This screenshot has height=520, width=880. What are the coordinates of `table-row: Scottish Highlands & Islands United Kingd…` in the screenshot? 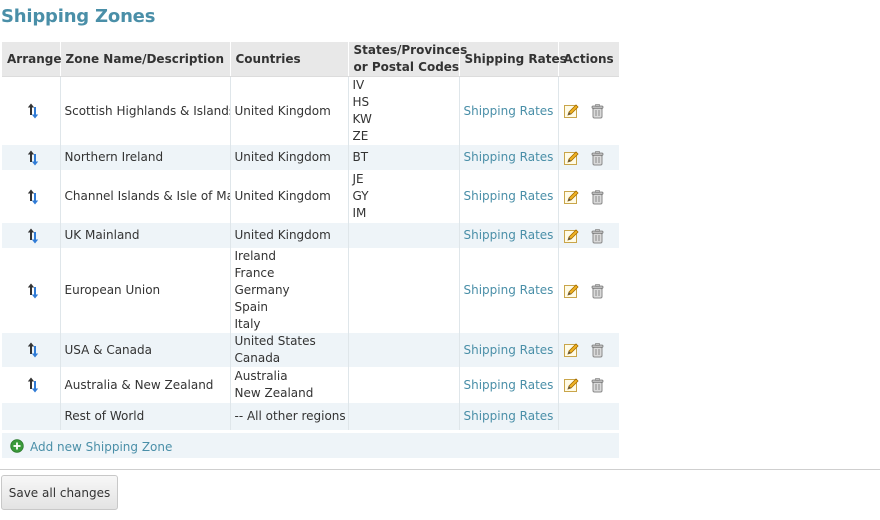 It's located at (310, 111).